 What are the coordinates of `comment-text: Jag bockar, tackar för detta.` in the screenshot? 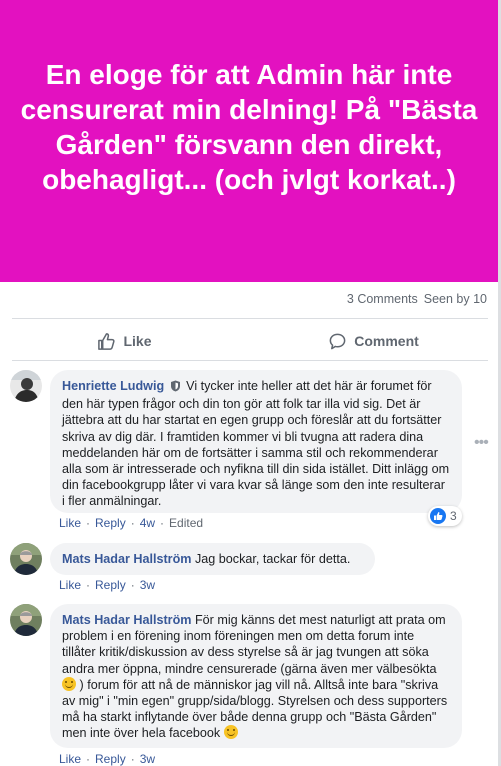 It's located at (272, 559).